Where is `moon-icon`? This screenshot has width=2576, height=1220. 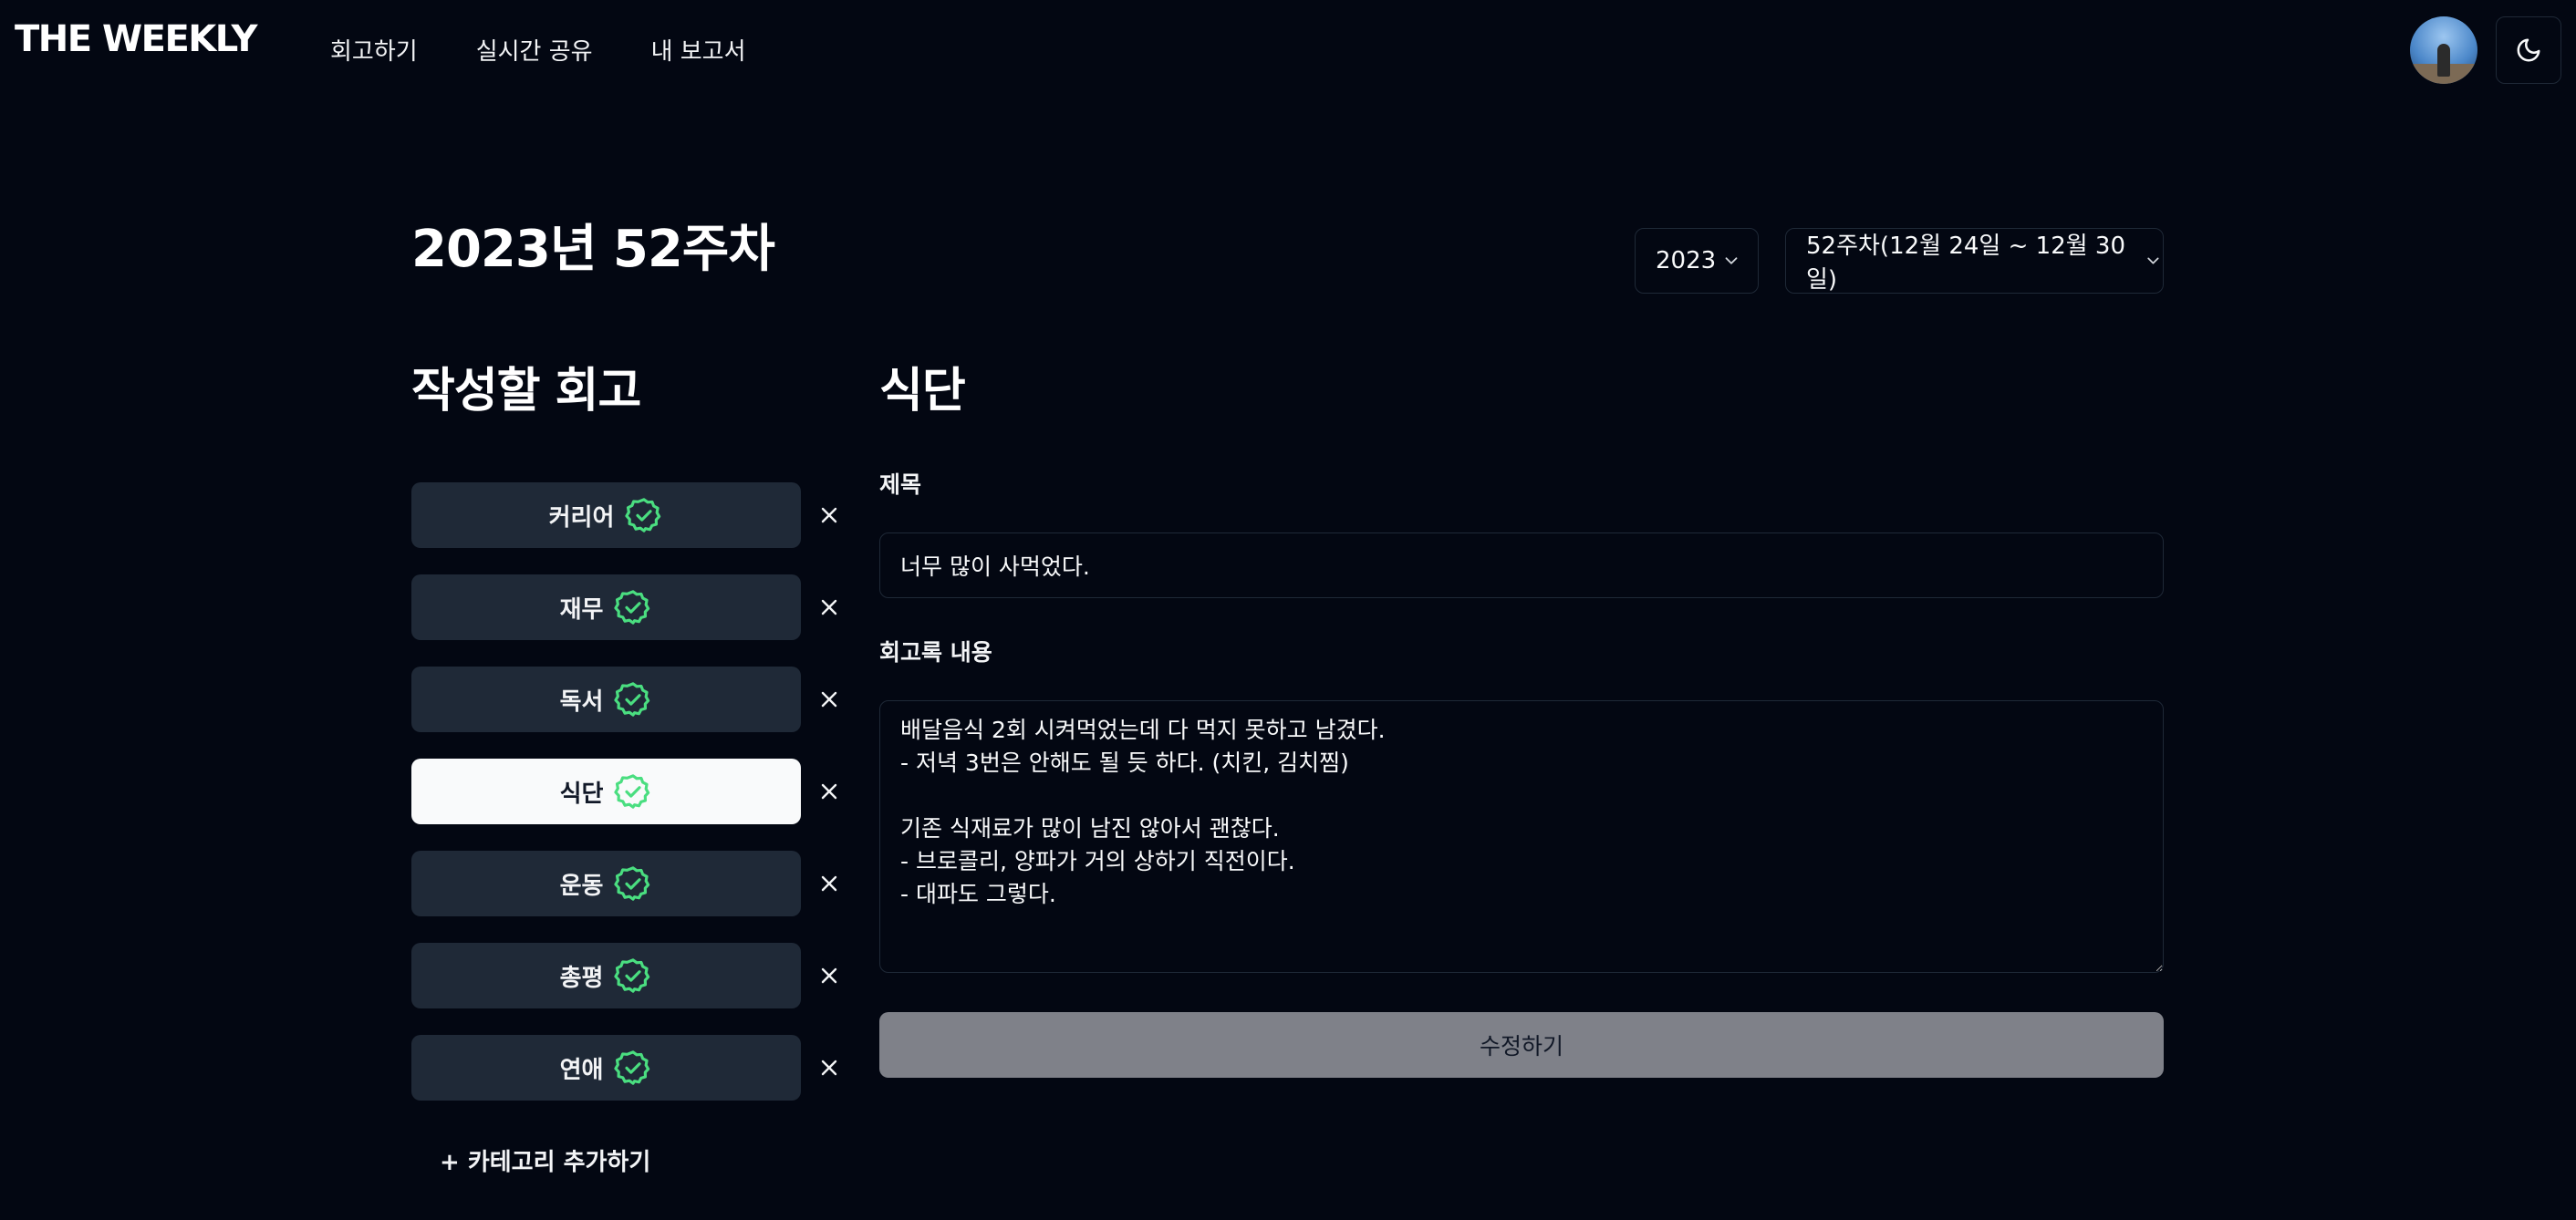 moon-icon is located at coordinates (2528, 50).